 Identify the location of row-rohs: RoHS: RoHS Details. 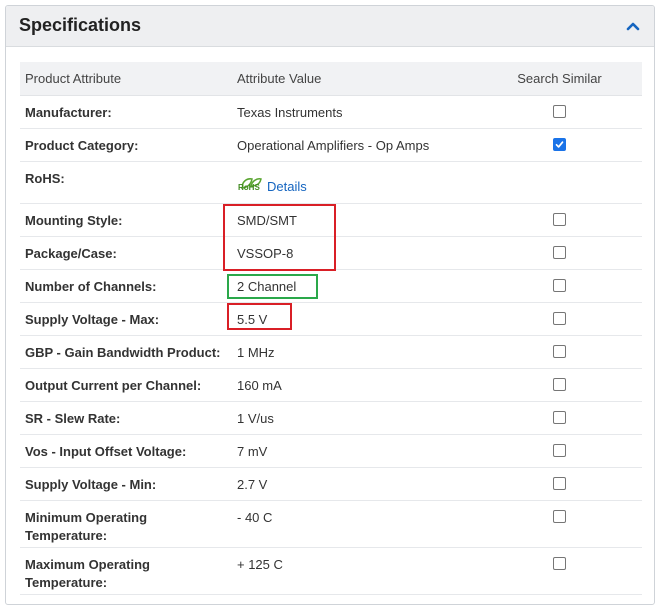
(331, 182).